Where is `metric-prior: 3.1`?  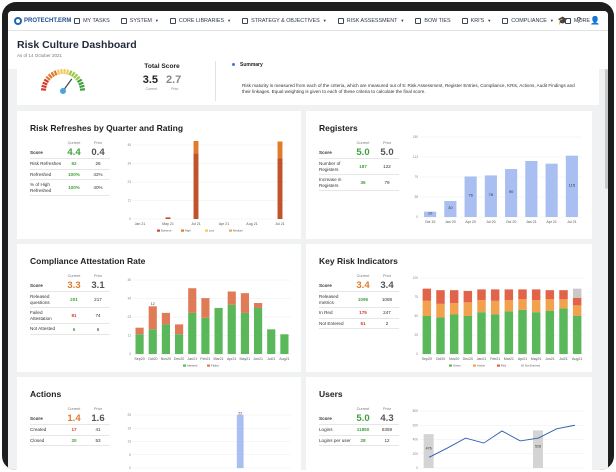
metric-prior: 3.1 is located at coordinates (98, 285).